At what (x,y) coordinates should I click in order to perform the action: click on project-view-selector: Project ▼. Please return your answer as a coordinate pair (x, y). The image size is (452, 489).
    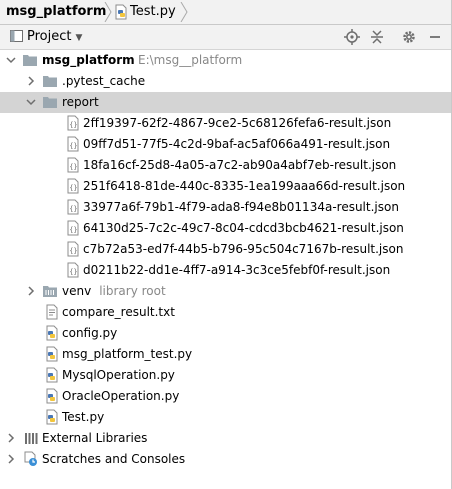
    Looking at the image, I should click on (46, 37).